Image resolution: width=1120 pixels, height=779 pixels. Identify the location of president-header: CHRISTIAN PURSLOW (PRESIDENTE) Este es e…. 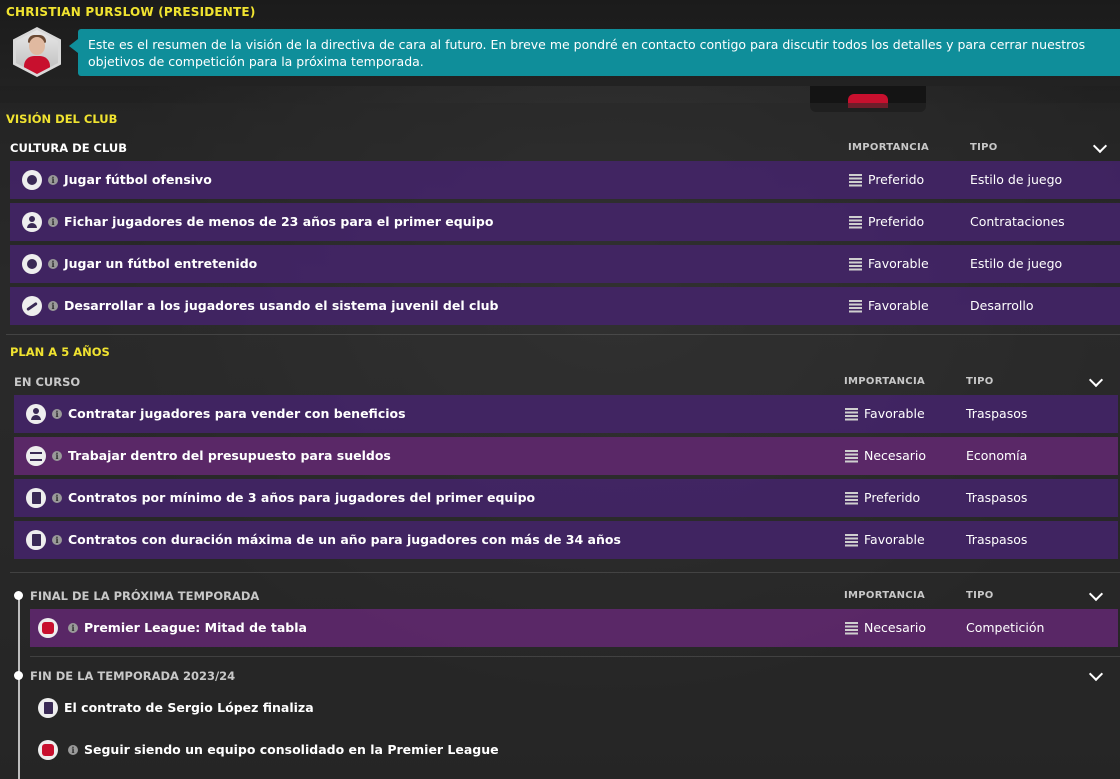
(560, 43).